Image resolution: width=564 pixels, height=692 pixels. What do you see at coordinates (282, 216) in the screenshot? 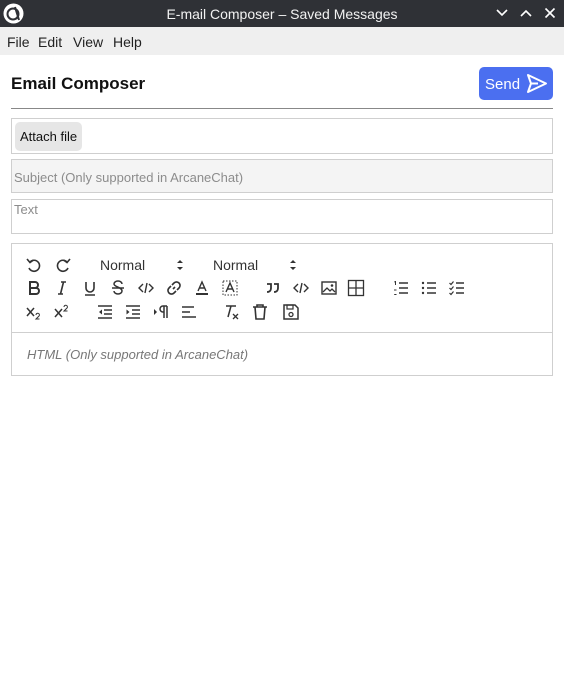
I see `text-input: Text` at bounding box center [282, 216].